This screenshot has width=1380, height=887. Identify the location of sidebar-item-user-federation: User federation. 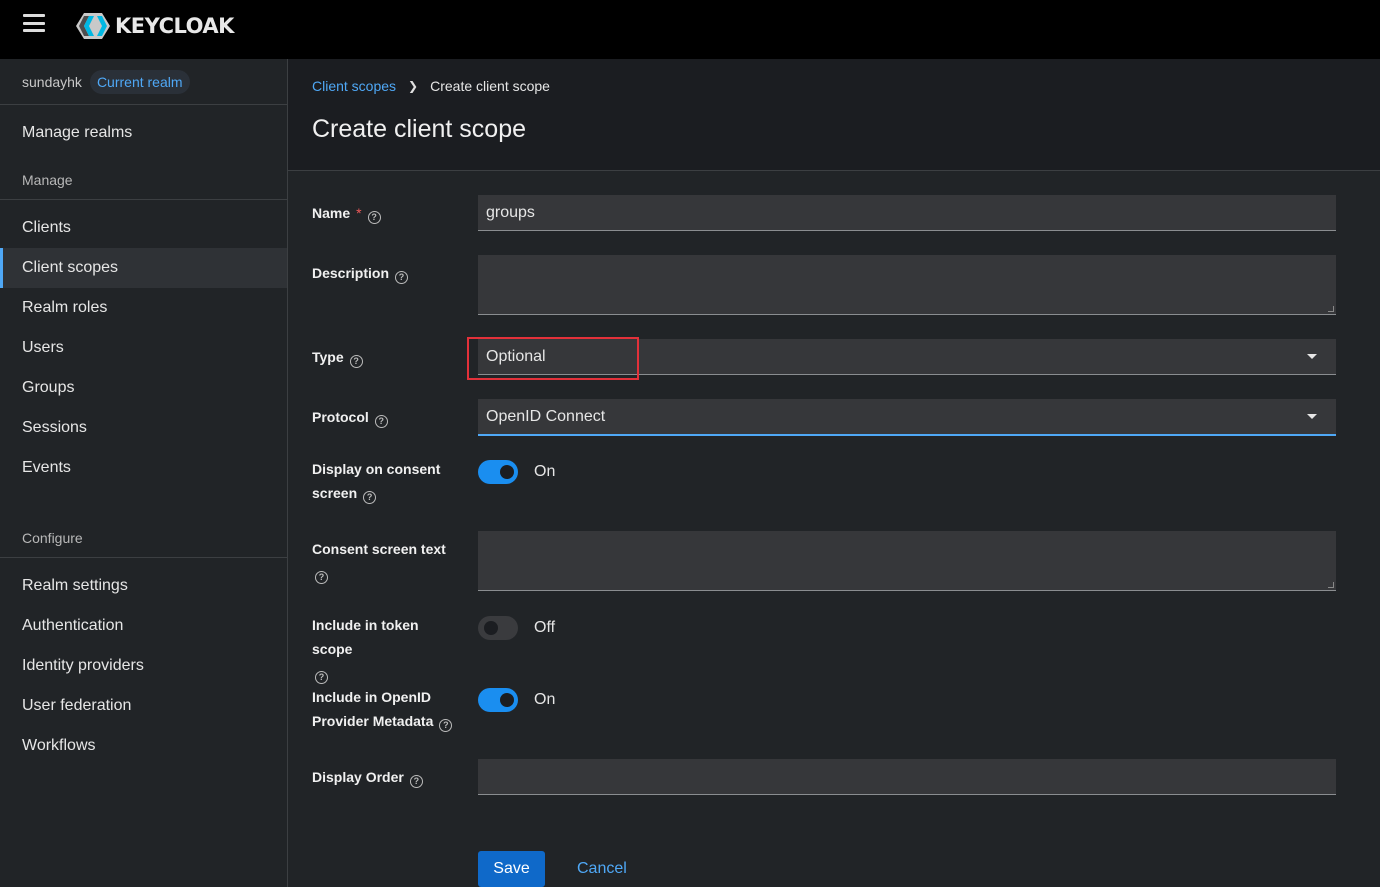
(143, 706).